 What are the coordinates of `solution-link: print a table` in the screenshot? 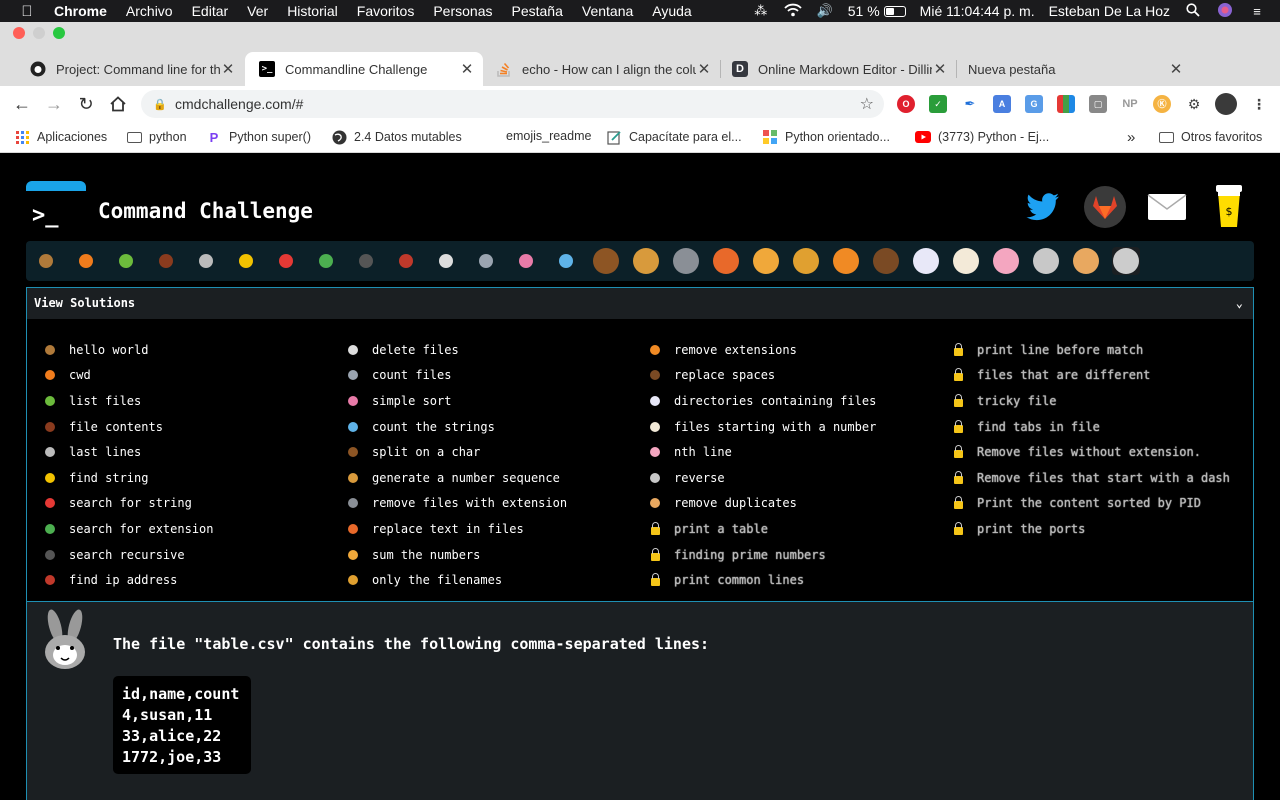 It's located at (754, 529).